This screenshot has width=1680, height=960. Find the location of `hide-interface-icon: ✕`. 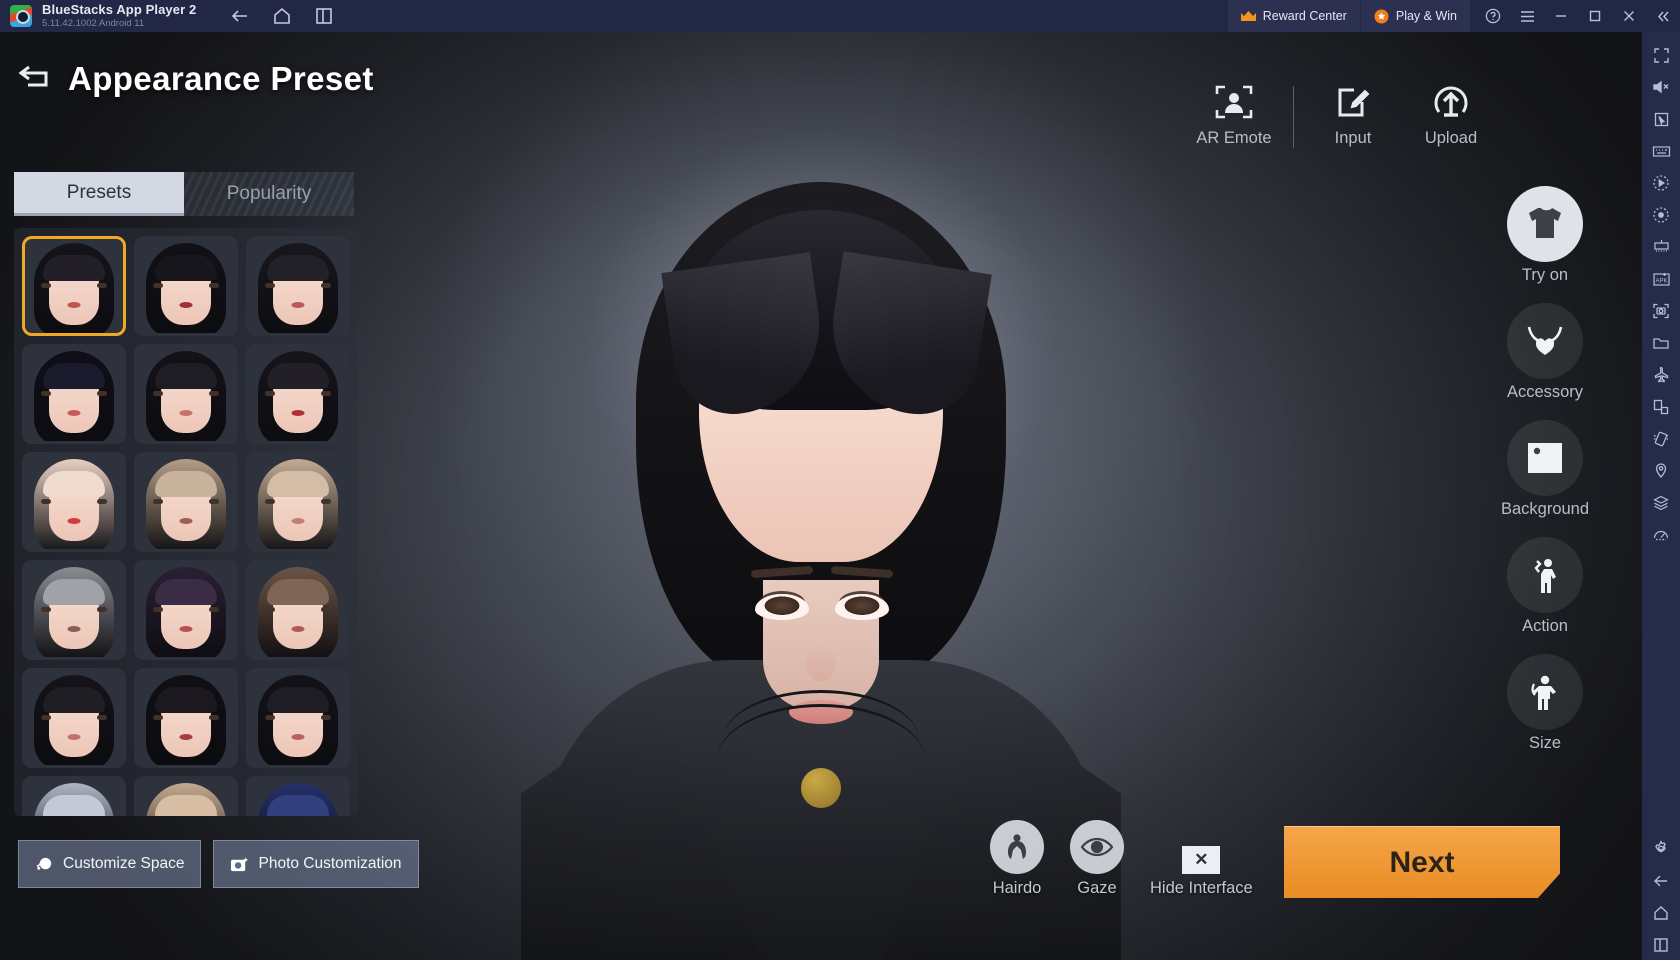

hide-interface-icon: ✕ is located at coordinates (1201, 860).